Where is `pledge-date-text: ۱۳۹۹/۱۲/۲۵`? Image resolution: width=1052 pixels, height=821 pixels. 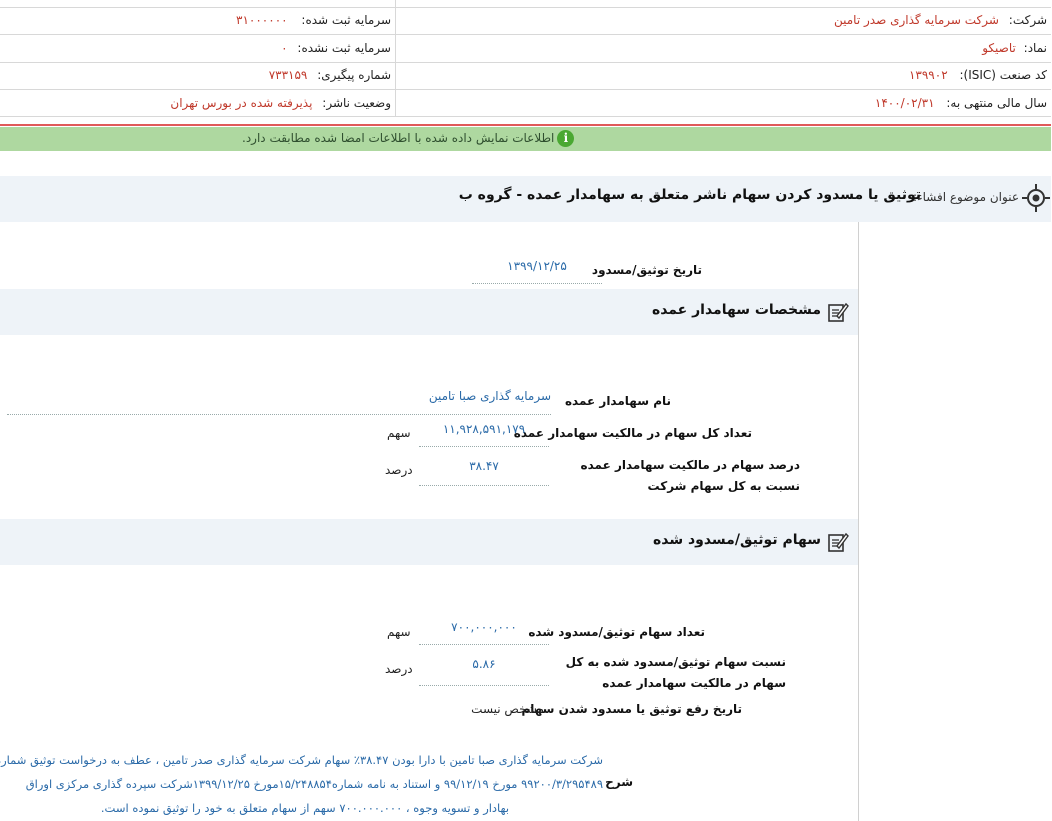 pledge-date-text: ۱۳۹۹/۱۲/۲۵ is located at coordinates (538, 266).